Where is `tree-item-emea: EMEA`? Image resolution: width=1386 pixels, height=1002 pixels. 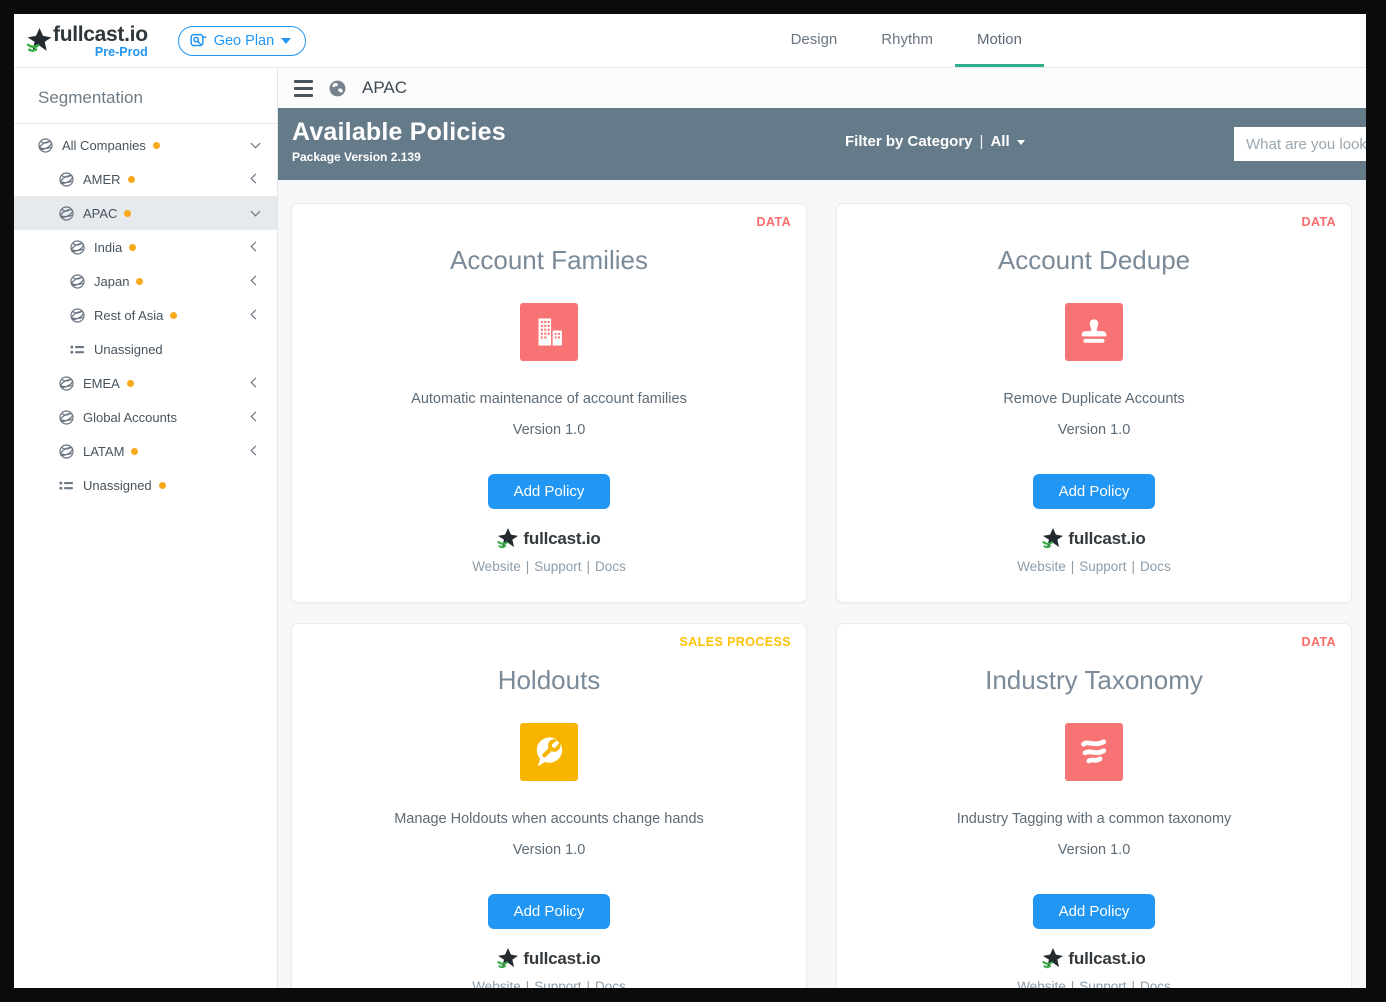
tree-item-emea: EMEA is located at coordinates (145, 383).